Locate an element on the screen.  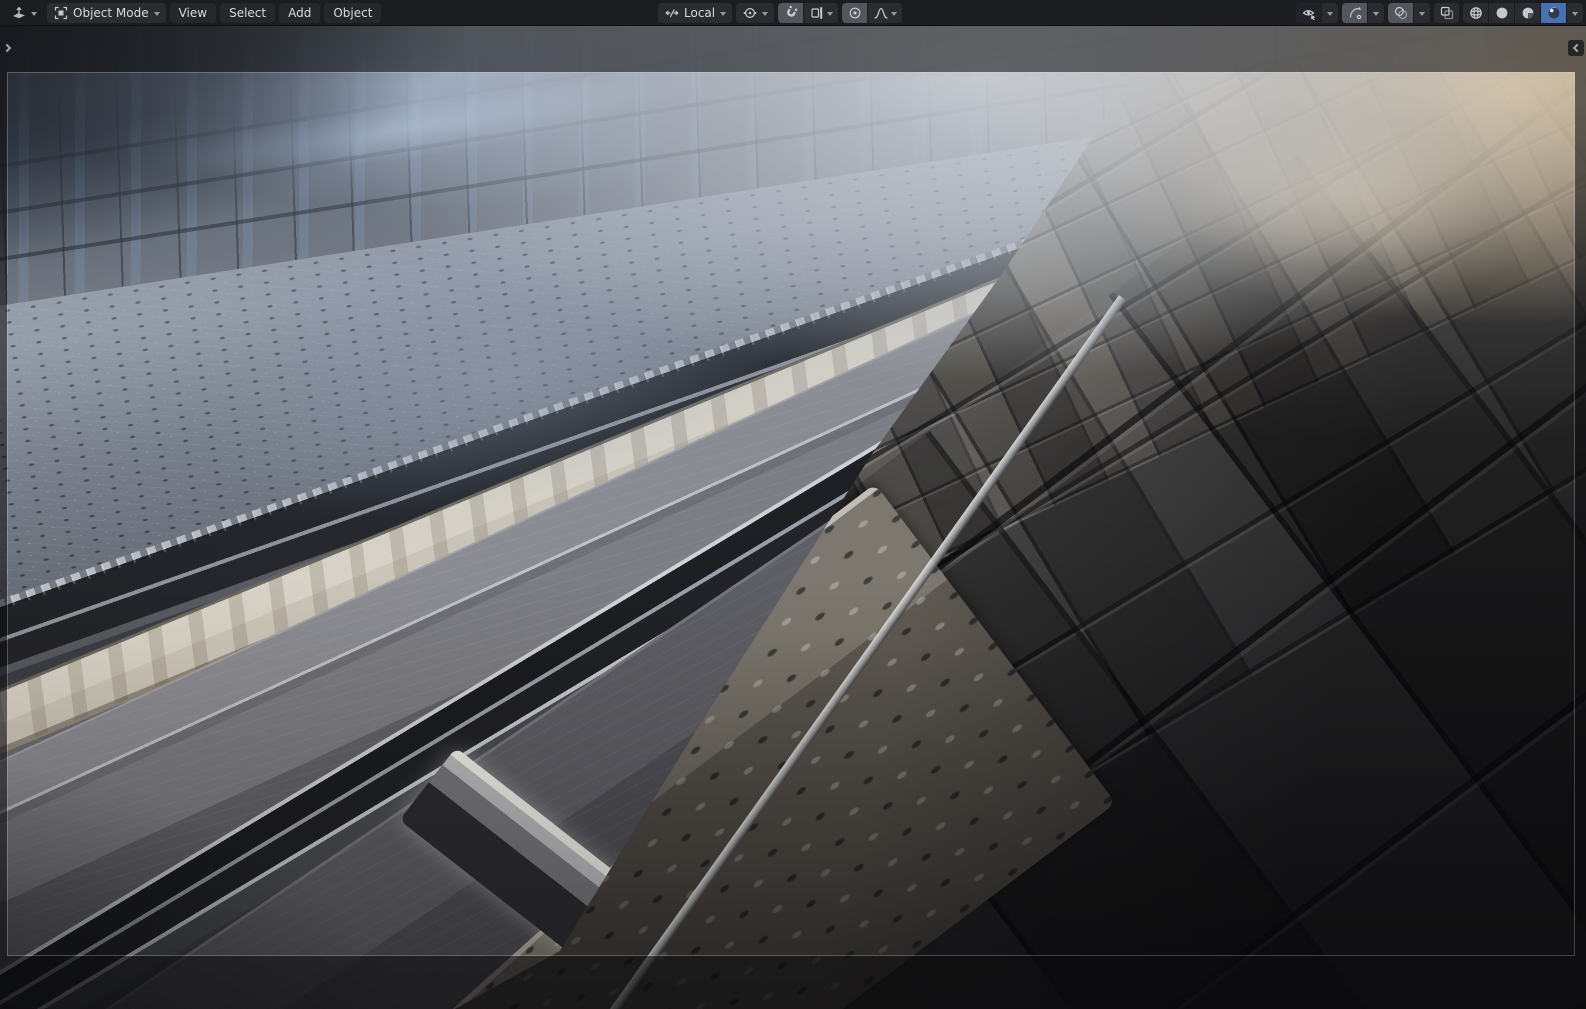
proportional-editing-icon is located at coordinates (854, 13).